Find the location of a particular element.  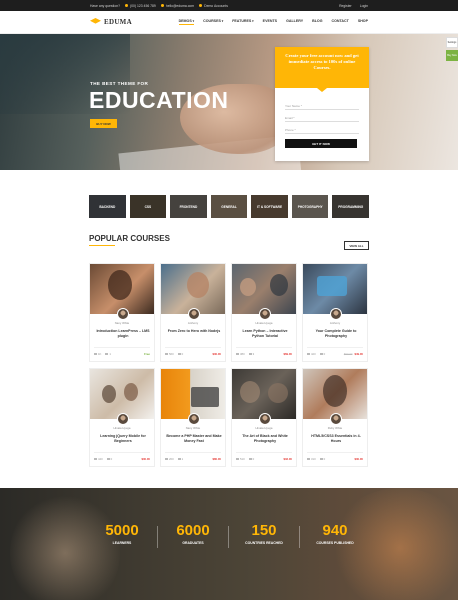

stat-graduates: 6000 GRADUATES is located at coordinates (193, 533).